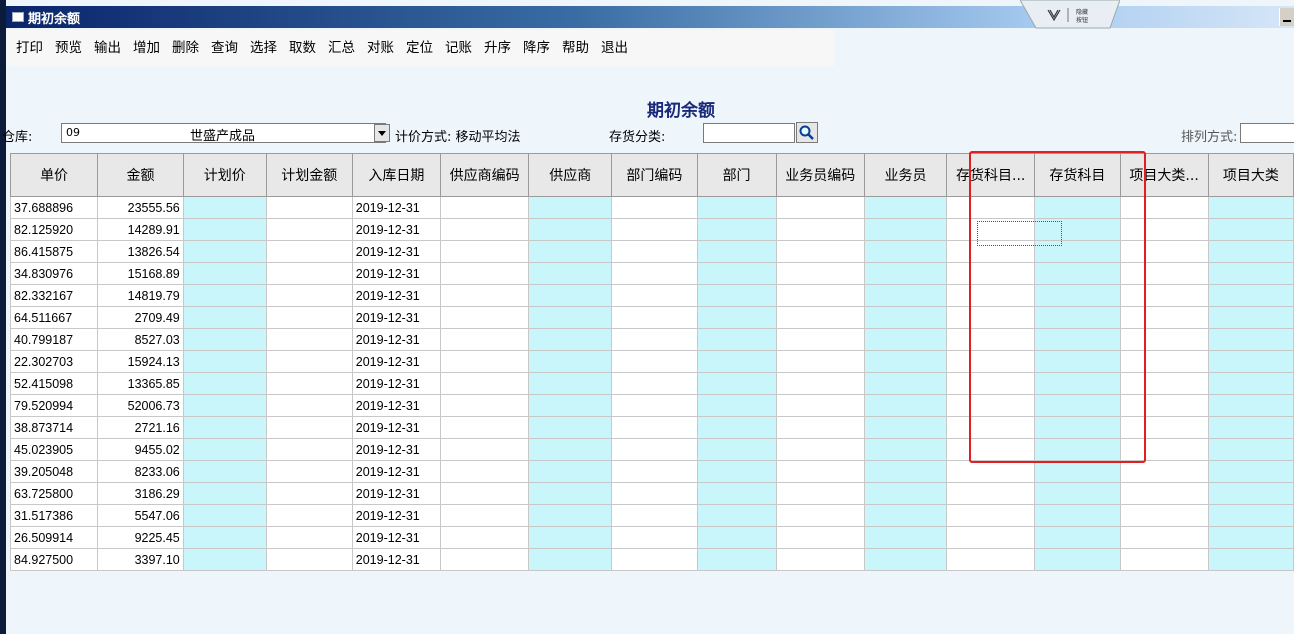  I want to click on table-cell: 13826.54, so click(140, 251).